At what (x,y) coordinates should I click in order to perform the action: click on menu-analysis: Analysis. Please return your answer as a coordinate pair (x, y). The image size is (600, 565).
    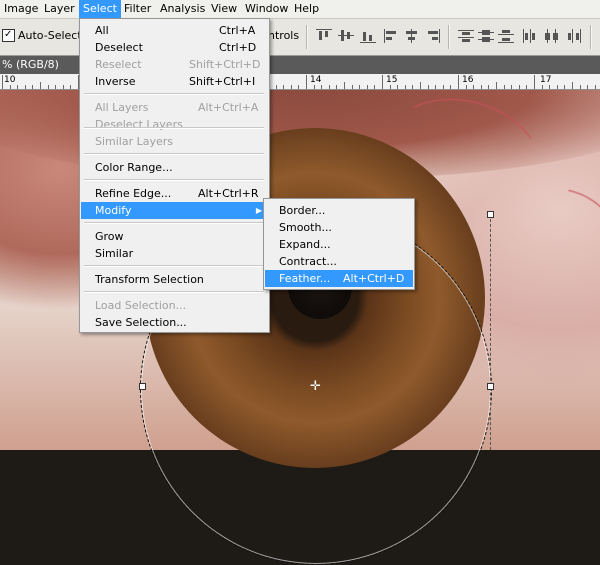
    Looking at the image, I should click on (182, 9).